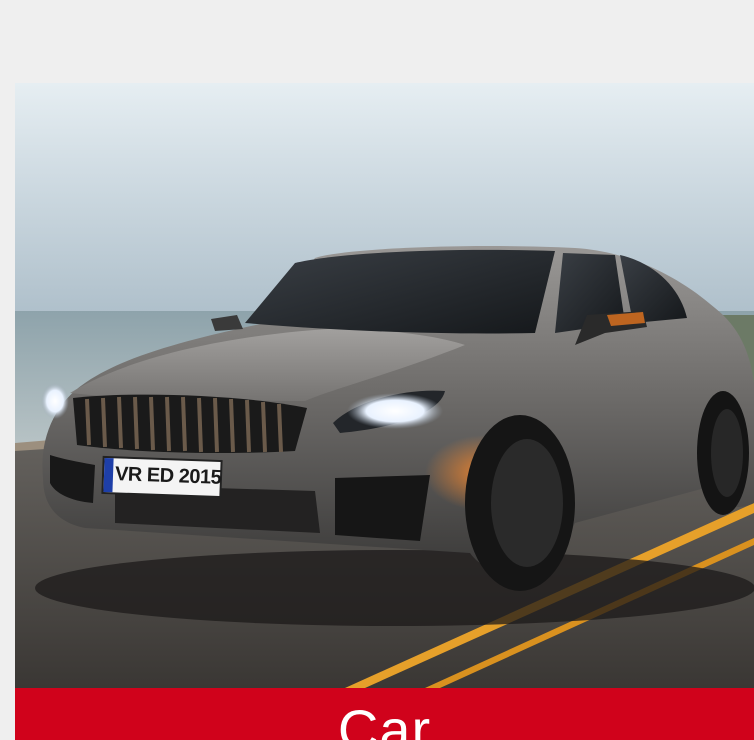  I want to click on car-shadow, so click(394, 588).